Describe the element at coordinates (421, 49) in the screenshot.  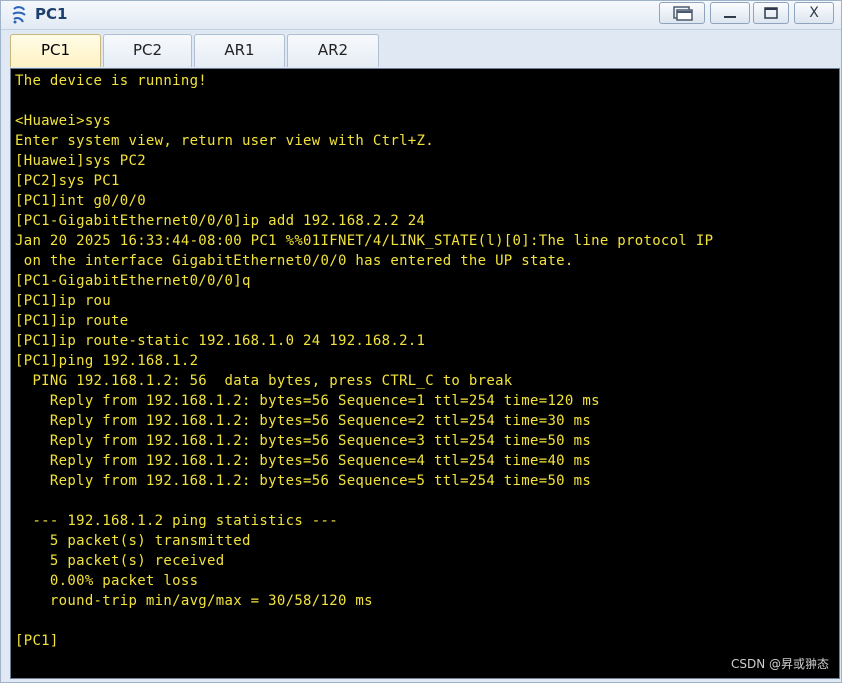
I see `device-tab-bar: PC1 PC2 AR1 AR2` at that location.